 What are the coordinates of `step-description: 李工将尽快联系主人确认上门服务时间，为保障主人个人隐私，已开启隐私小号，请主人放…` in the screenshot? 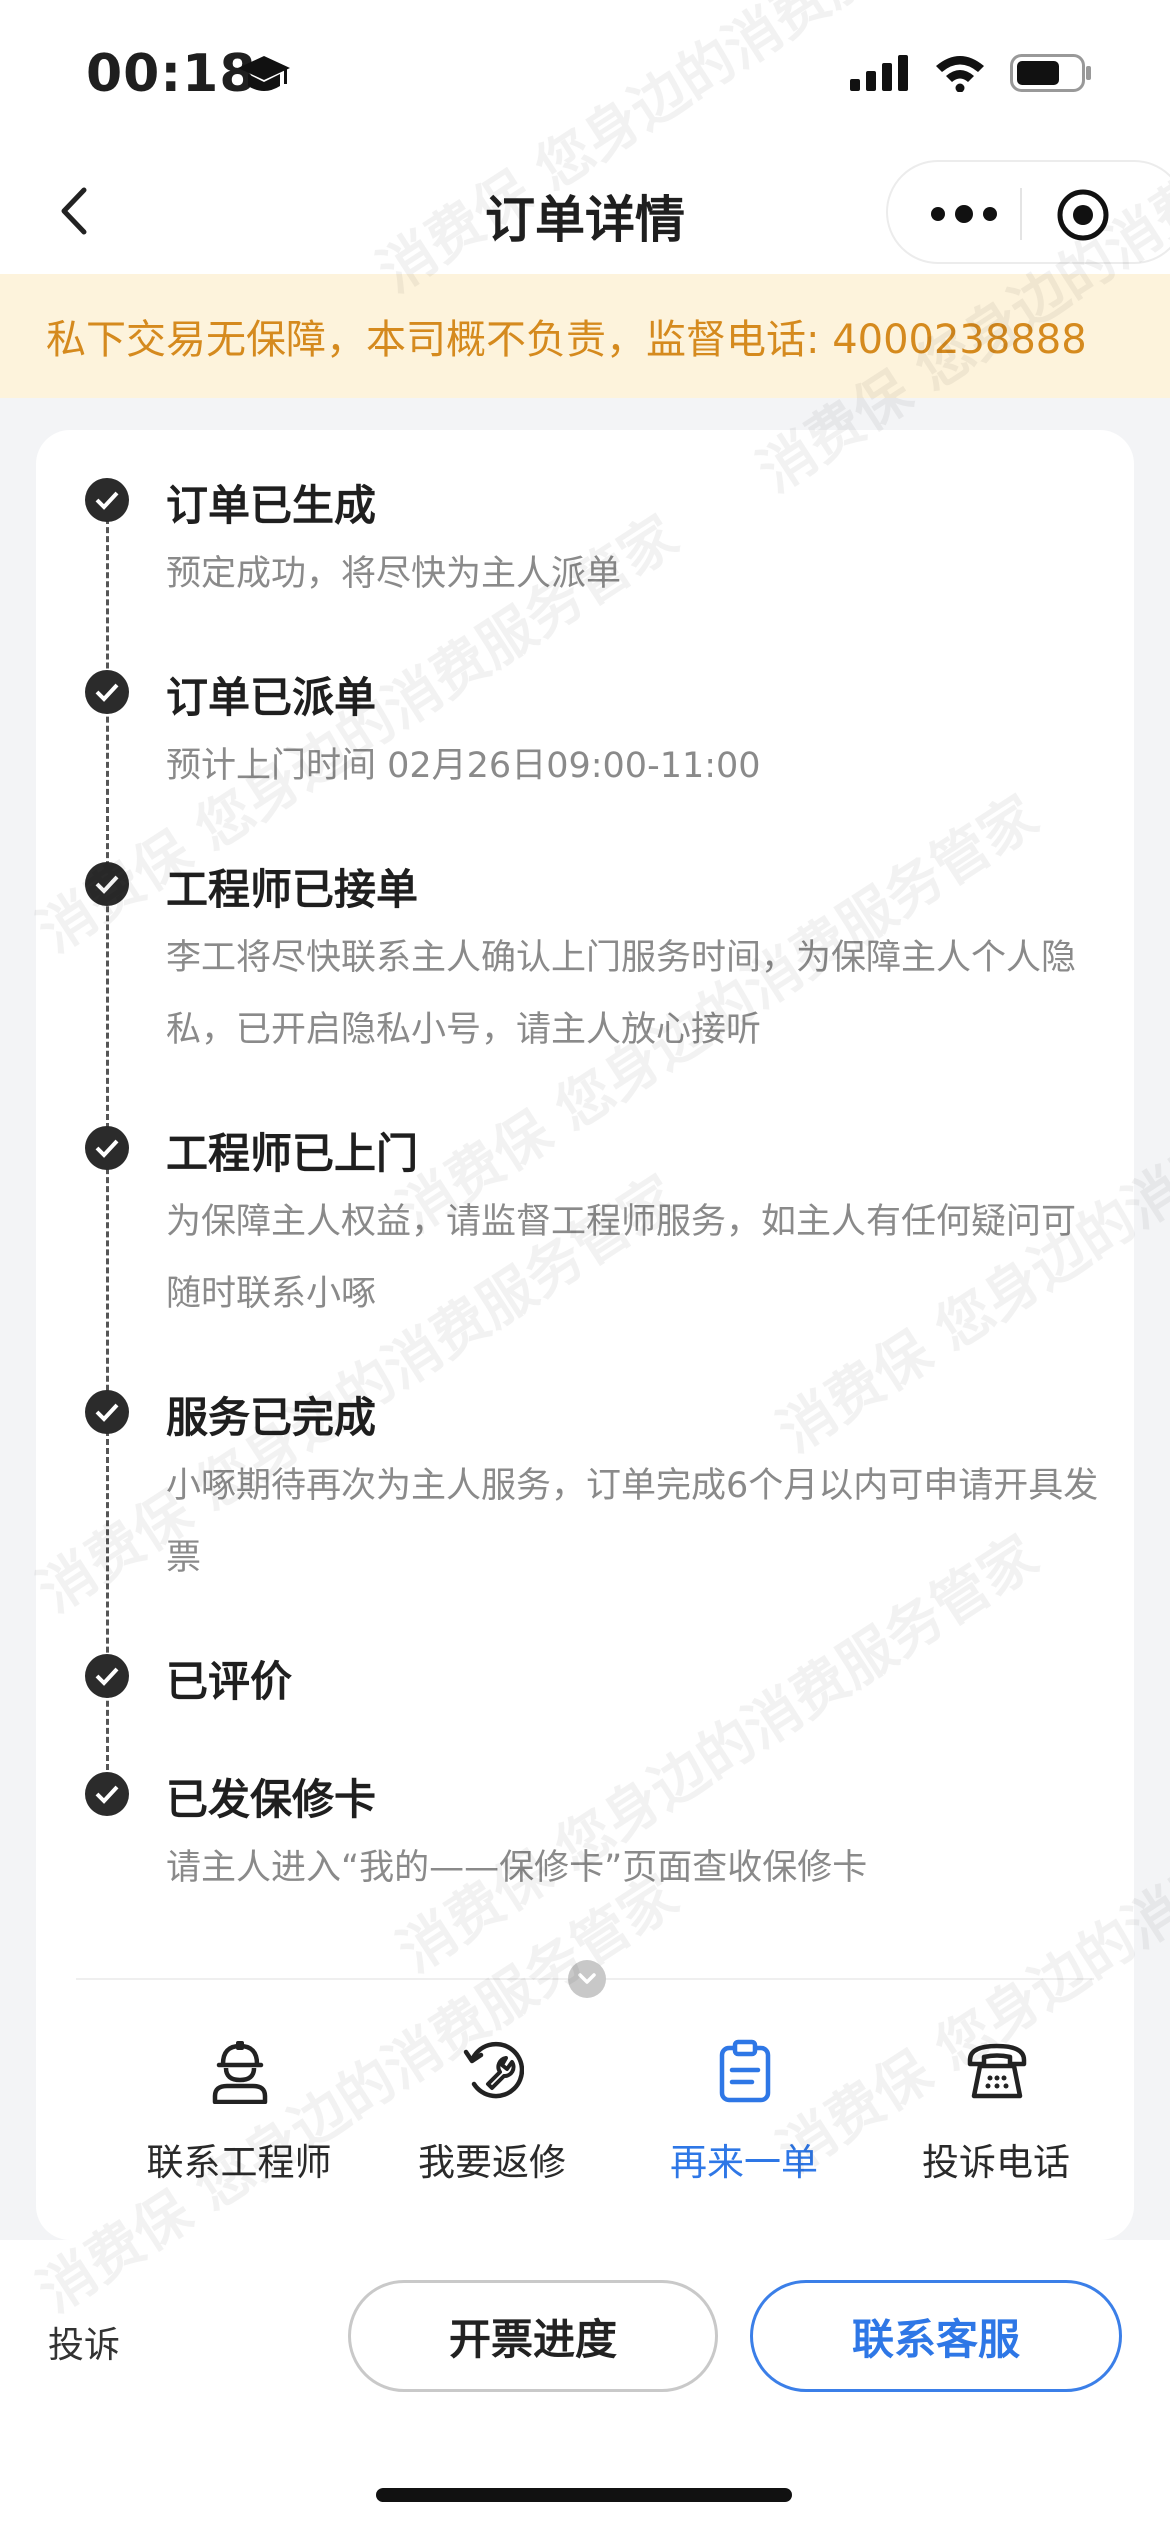 It's located at (621, 994).